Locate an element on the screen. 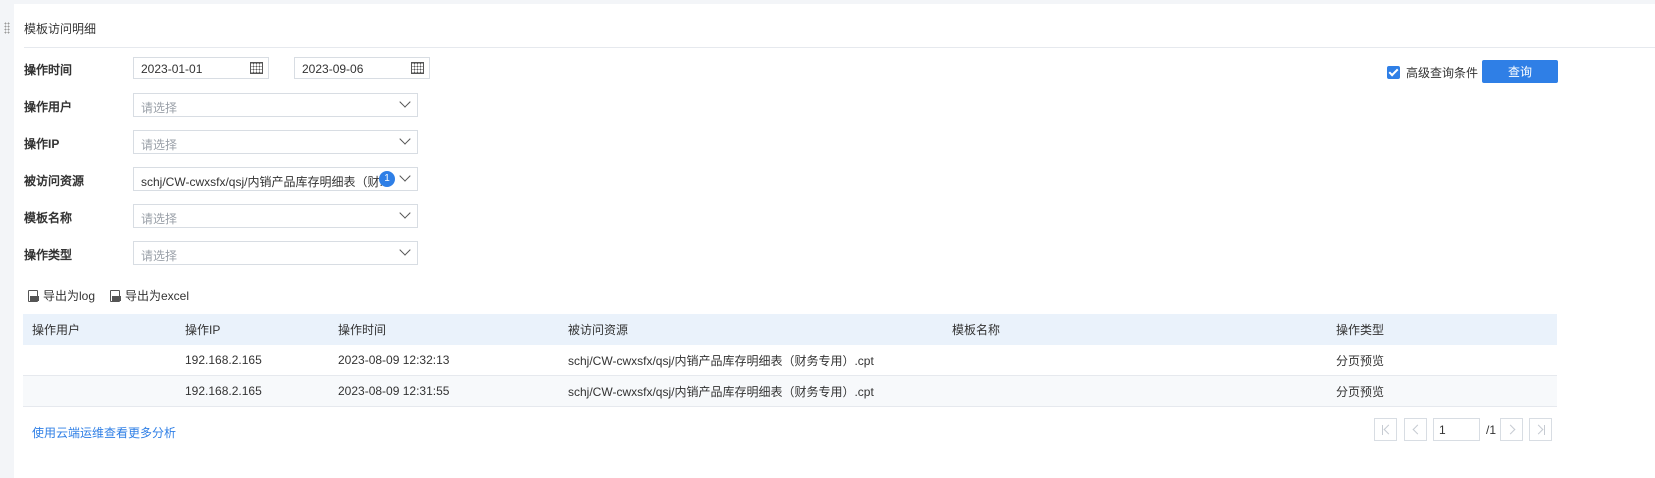 The width and height of the screenshot is (1655, 478). page-total: /1 is located at coordinates (1491, 430).